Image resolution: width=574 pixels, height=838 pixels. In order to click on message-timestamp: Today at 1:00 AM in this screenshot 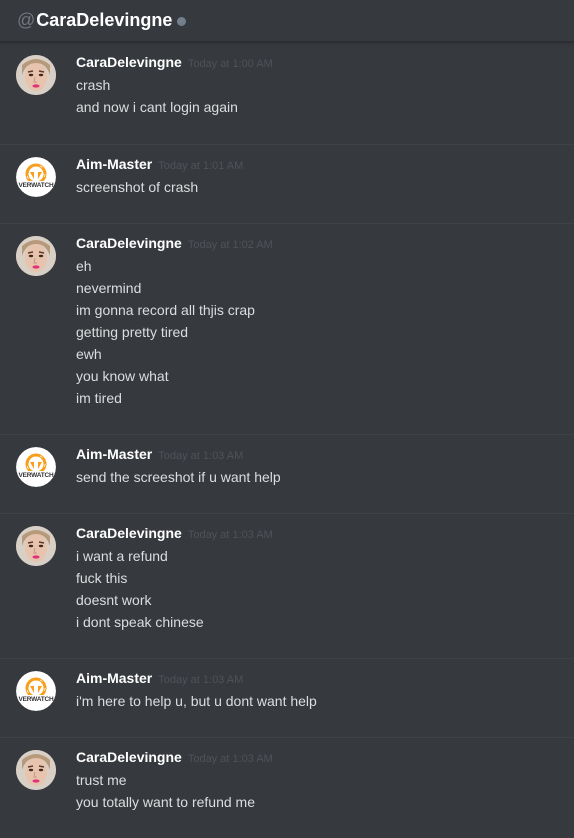, I will do `click(230, 64)`.